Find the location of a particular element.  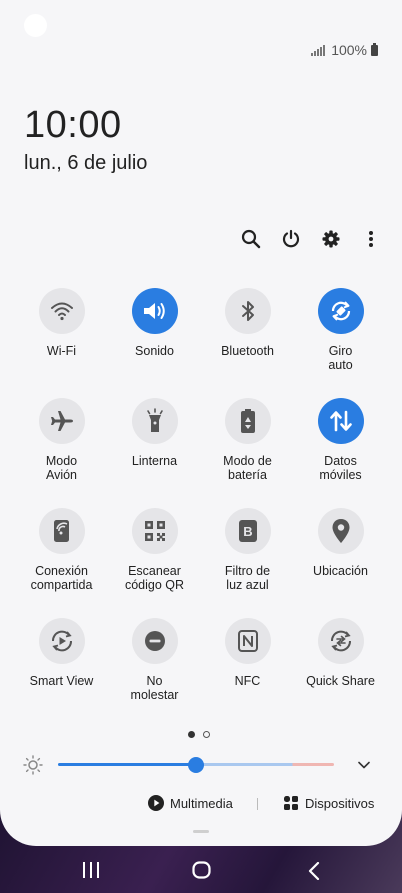

tile-airplane: Modo Avión is located at coordinates (61, 440).